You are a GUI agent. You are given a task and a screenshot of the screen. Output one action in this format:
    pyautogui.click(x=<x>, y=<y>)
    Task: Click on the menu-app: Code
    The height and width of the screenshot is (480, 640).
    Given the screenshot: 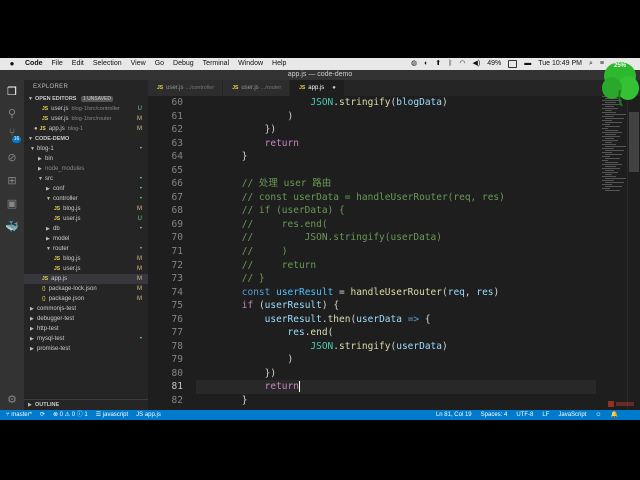 What is the action you would take?
    pyautogui.click(x=34, y=64)
    